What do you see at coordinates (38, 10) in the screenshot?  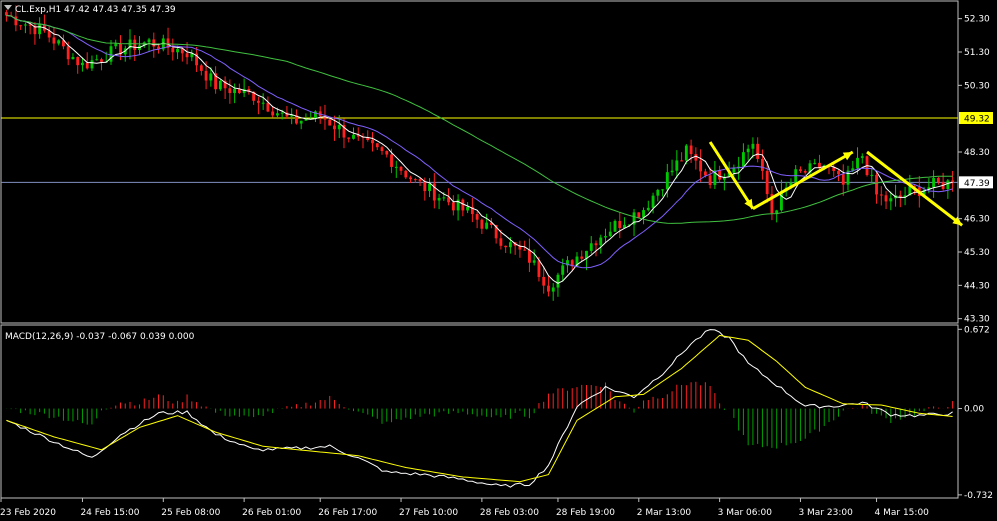 I see `symbol-timeframe: CL.Exp,H1` at bounding box center [38, 10].